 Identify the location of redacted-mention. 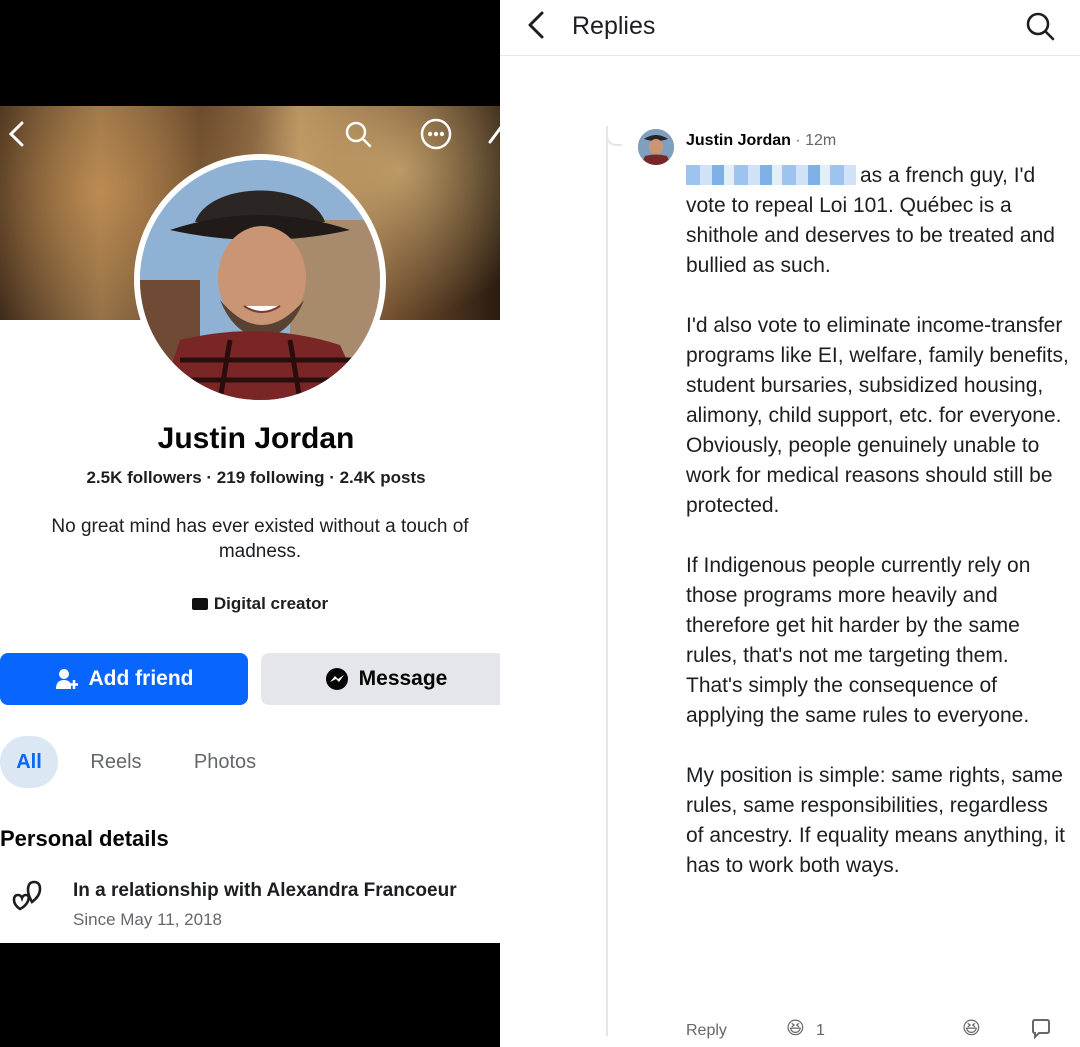
(771, 175).